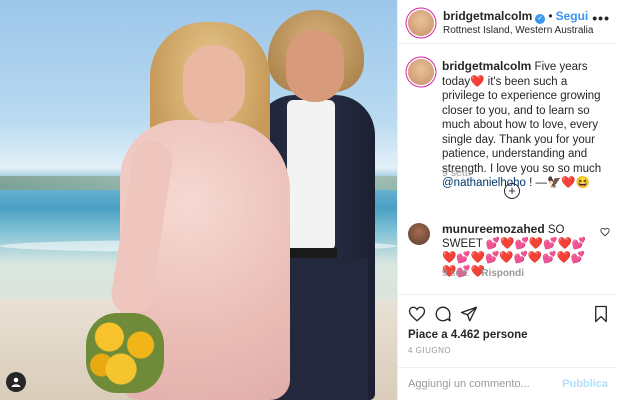 The width and height of the screenshot is (617, 400). I want to click on share-button, so click(469, 314).